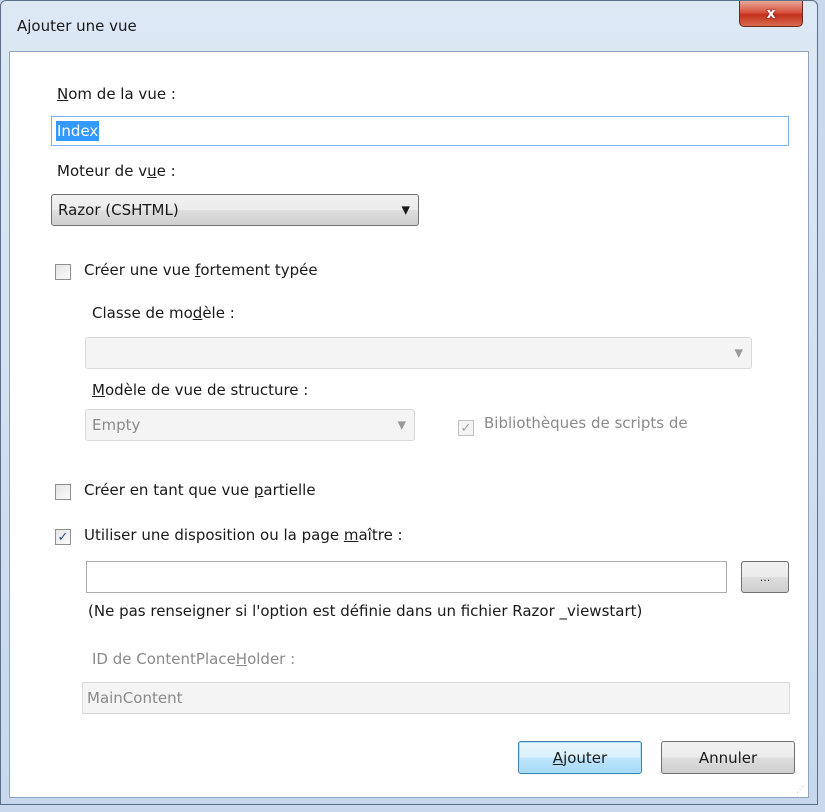 Image resolution: width=825 pixels, height=812 pixels. I want to click on view-engine-value: Razor (CSHTML), so click(118, 210).